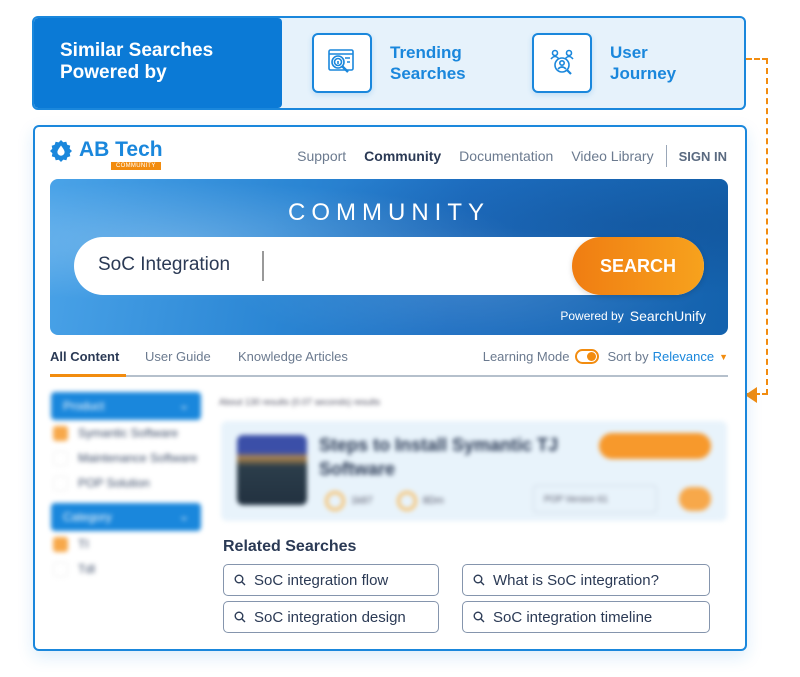 Image resolution: width=800 pixels, height=677 pixels. Describe the element at coordinates (87, 569) in the screenshot. I see `facet-item-label: TdI` at that location.